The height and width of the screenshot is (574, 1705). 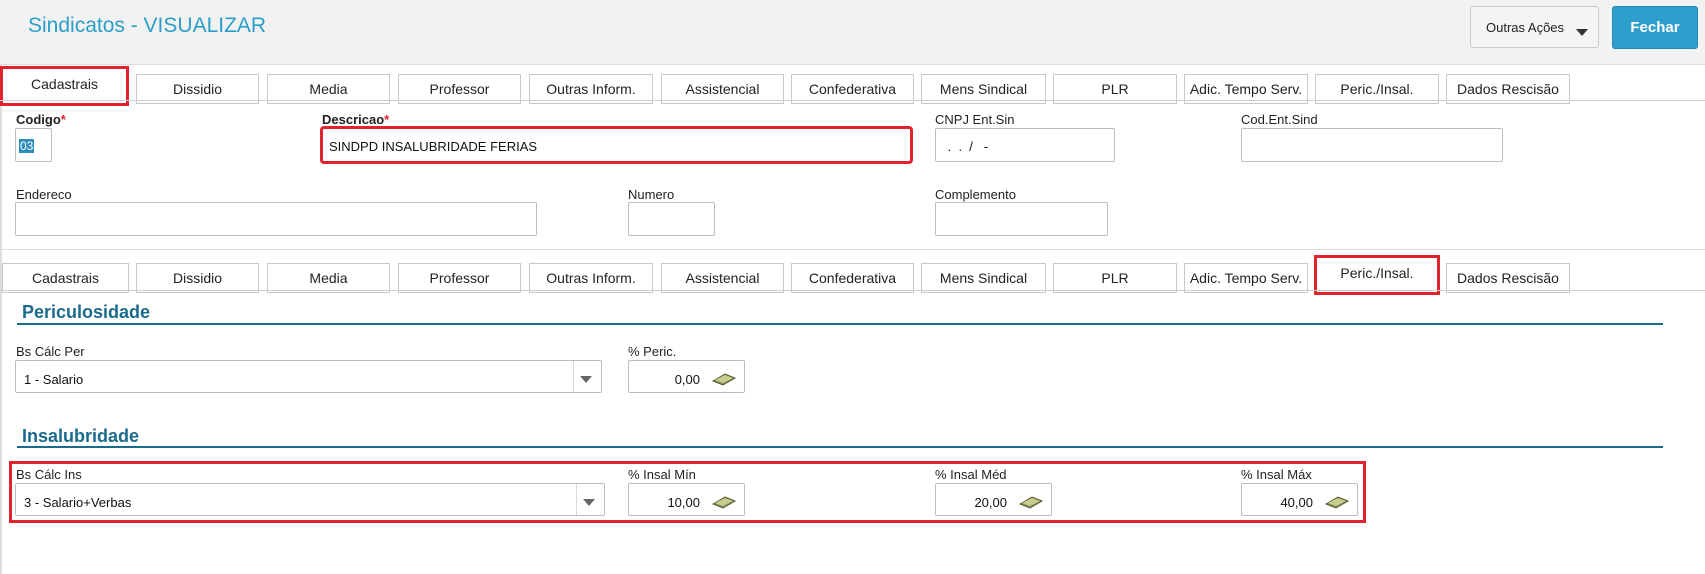 What do you see at coordinates (852, 249) in the screenshot?
I see `panel-divider` at bounding box center [852, 249].